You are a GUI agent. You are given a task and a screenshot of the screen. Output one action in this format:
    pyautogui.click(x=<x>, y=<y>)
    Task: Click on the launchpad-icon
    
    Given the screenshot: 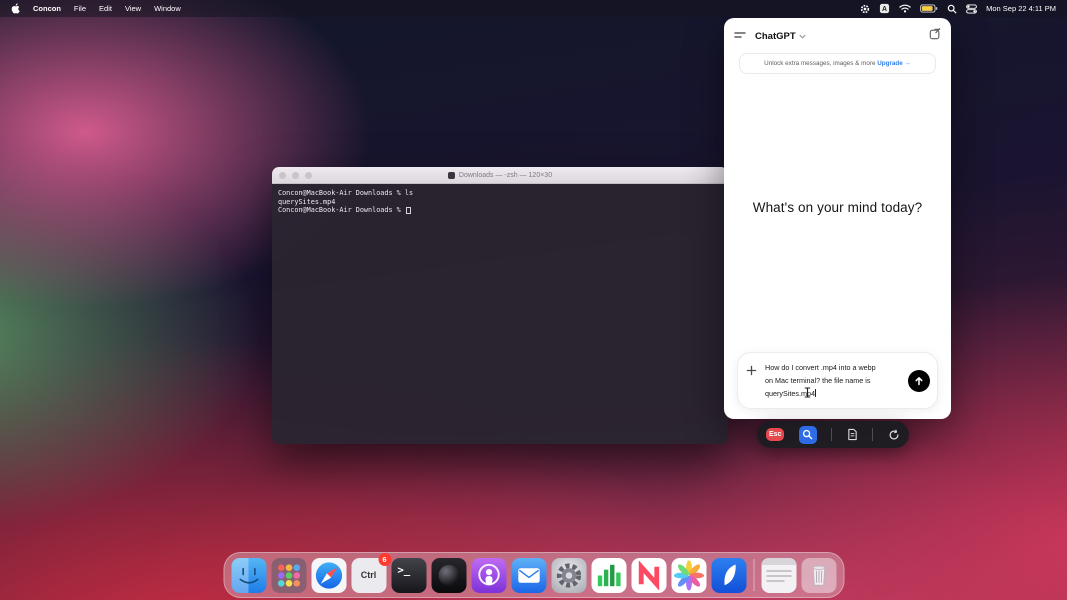 What is the action you would take?
    pyautogui.click(x=288, y=575)
    